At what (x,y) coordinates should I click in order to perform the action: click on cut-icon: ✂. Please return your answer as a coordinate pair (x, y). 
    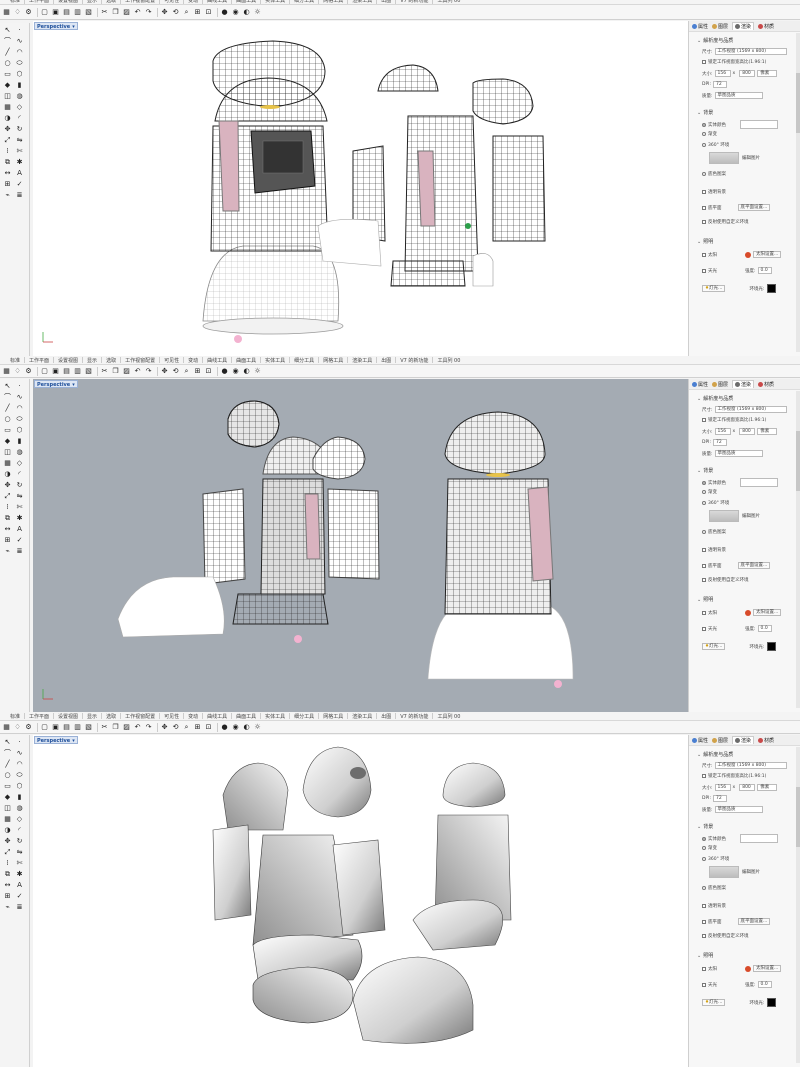
    Looking at the image, I should click on (104, 12).